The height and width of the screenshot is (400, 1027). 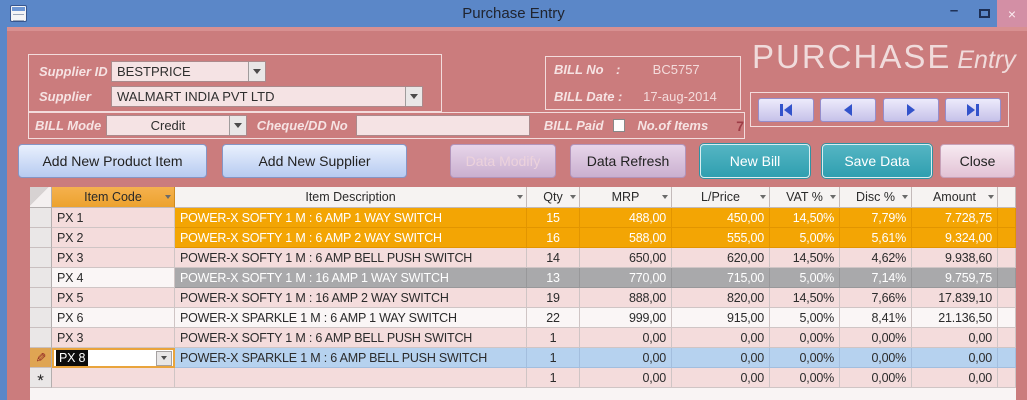 I want to click on cell-mrp: 588,00, so click(x=626, y=238).